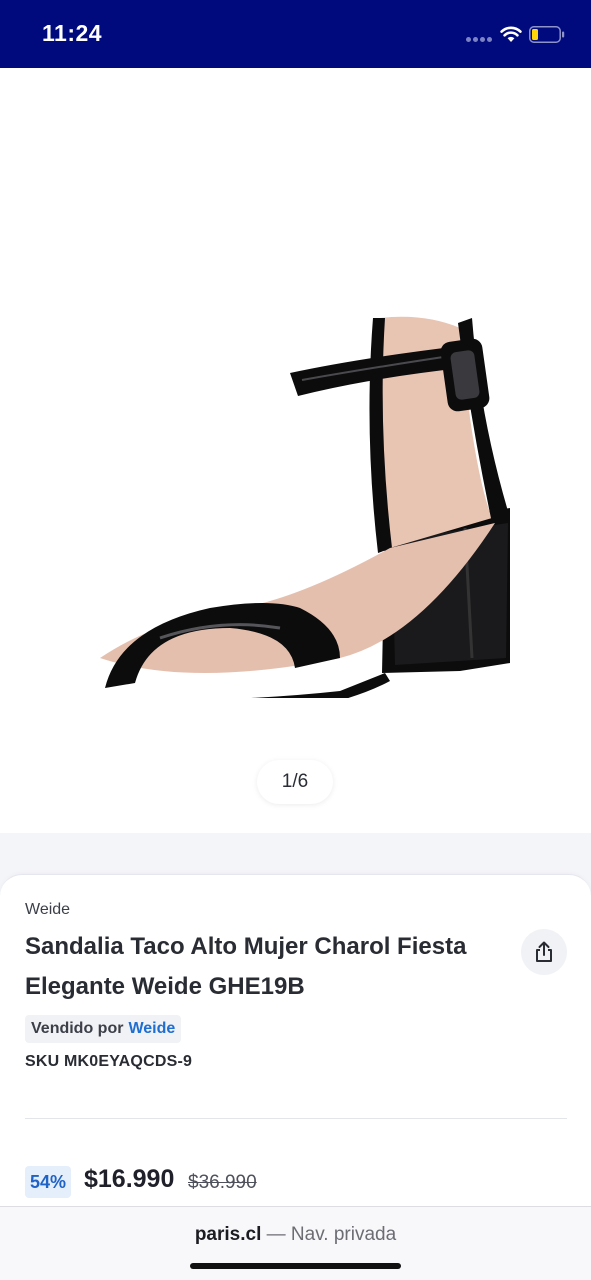 The height and width of the screenshot is (1280, 591). I want to click on share-icon, so click(544, 951).